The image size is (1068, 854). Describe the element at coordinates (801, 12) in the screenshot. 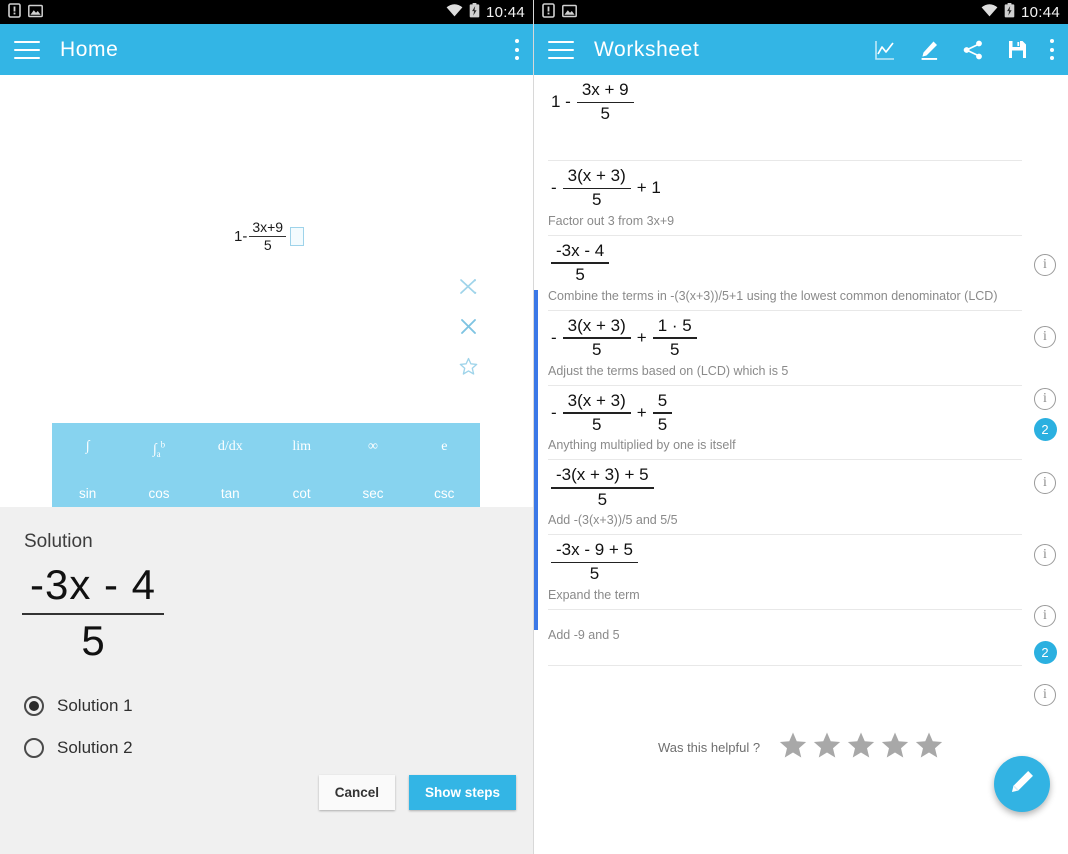

I see `status-bar-right: 10:44` at that location.